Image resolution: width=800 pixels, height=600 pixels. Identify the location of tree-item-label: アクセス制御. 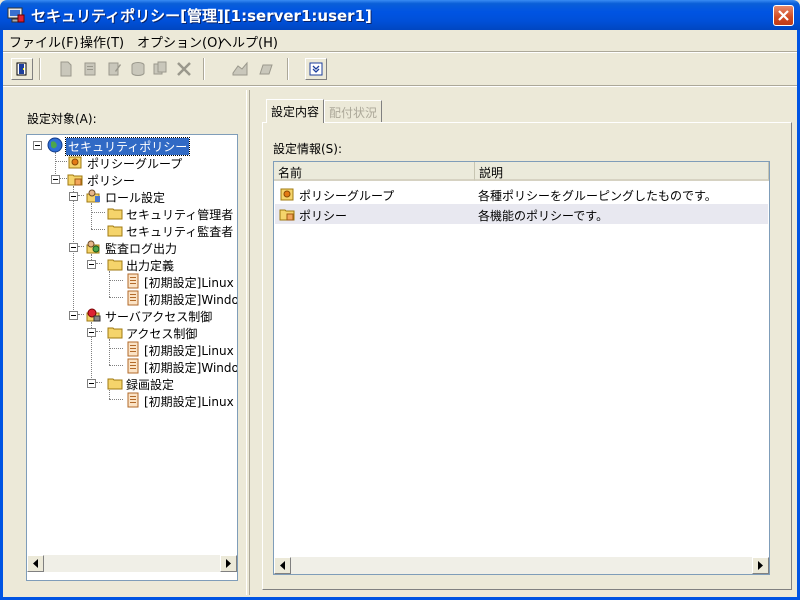
(162, 334).